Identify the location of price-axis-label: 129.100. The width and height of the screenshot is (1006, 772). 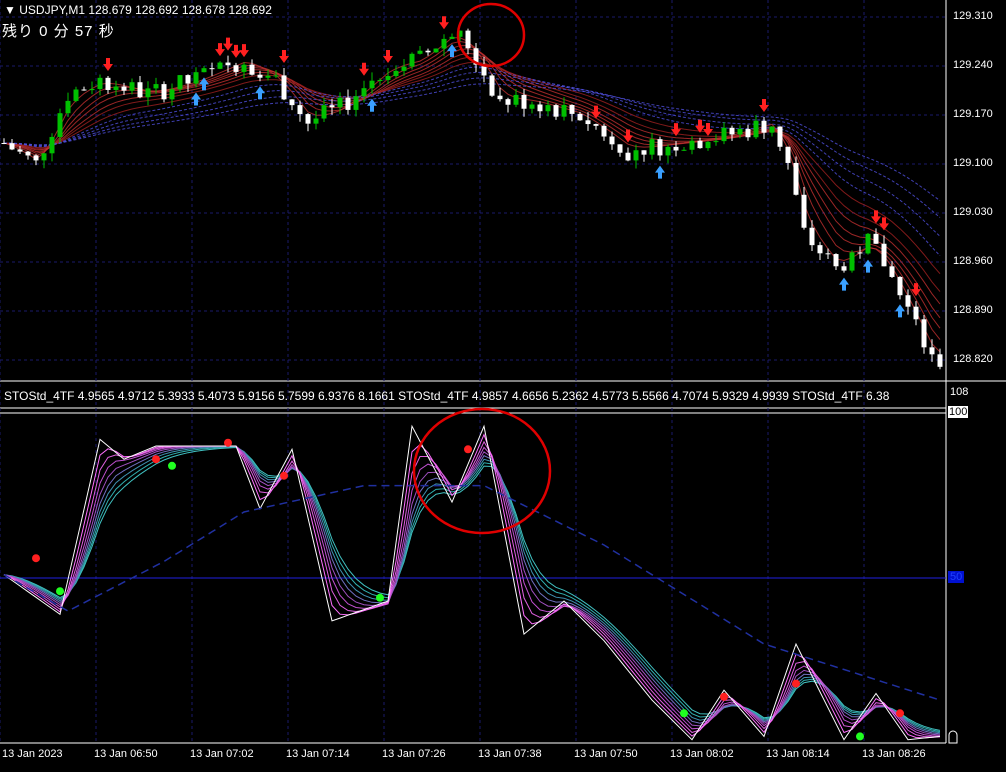
(973, 163).